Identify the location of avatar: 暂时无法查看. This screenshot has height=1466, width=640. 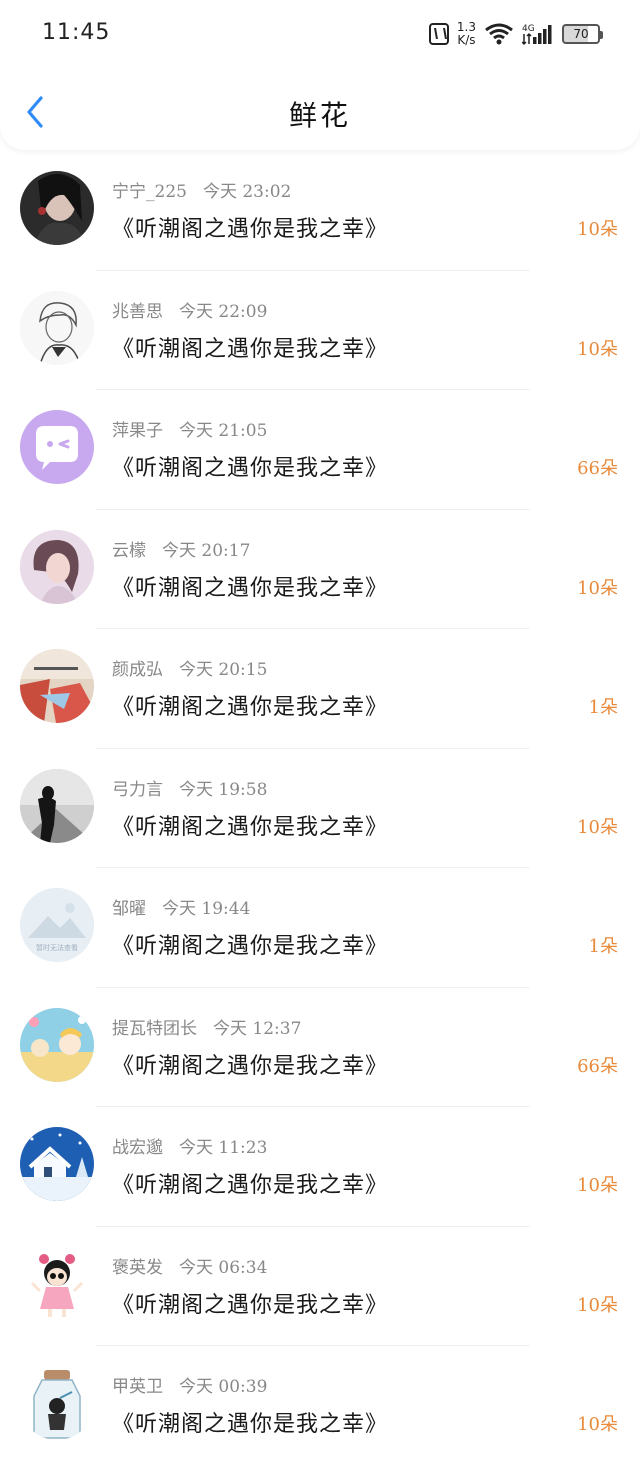
(57, 925).